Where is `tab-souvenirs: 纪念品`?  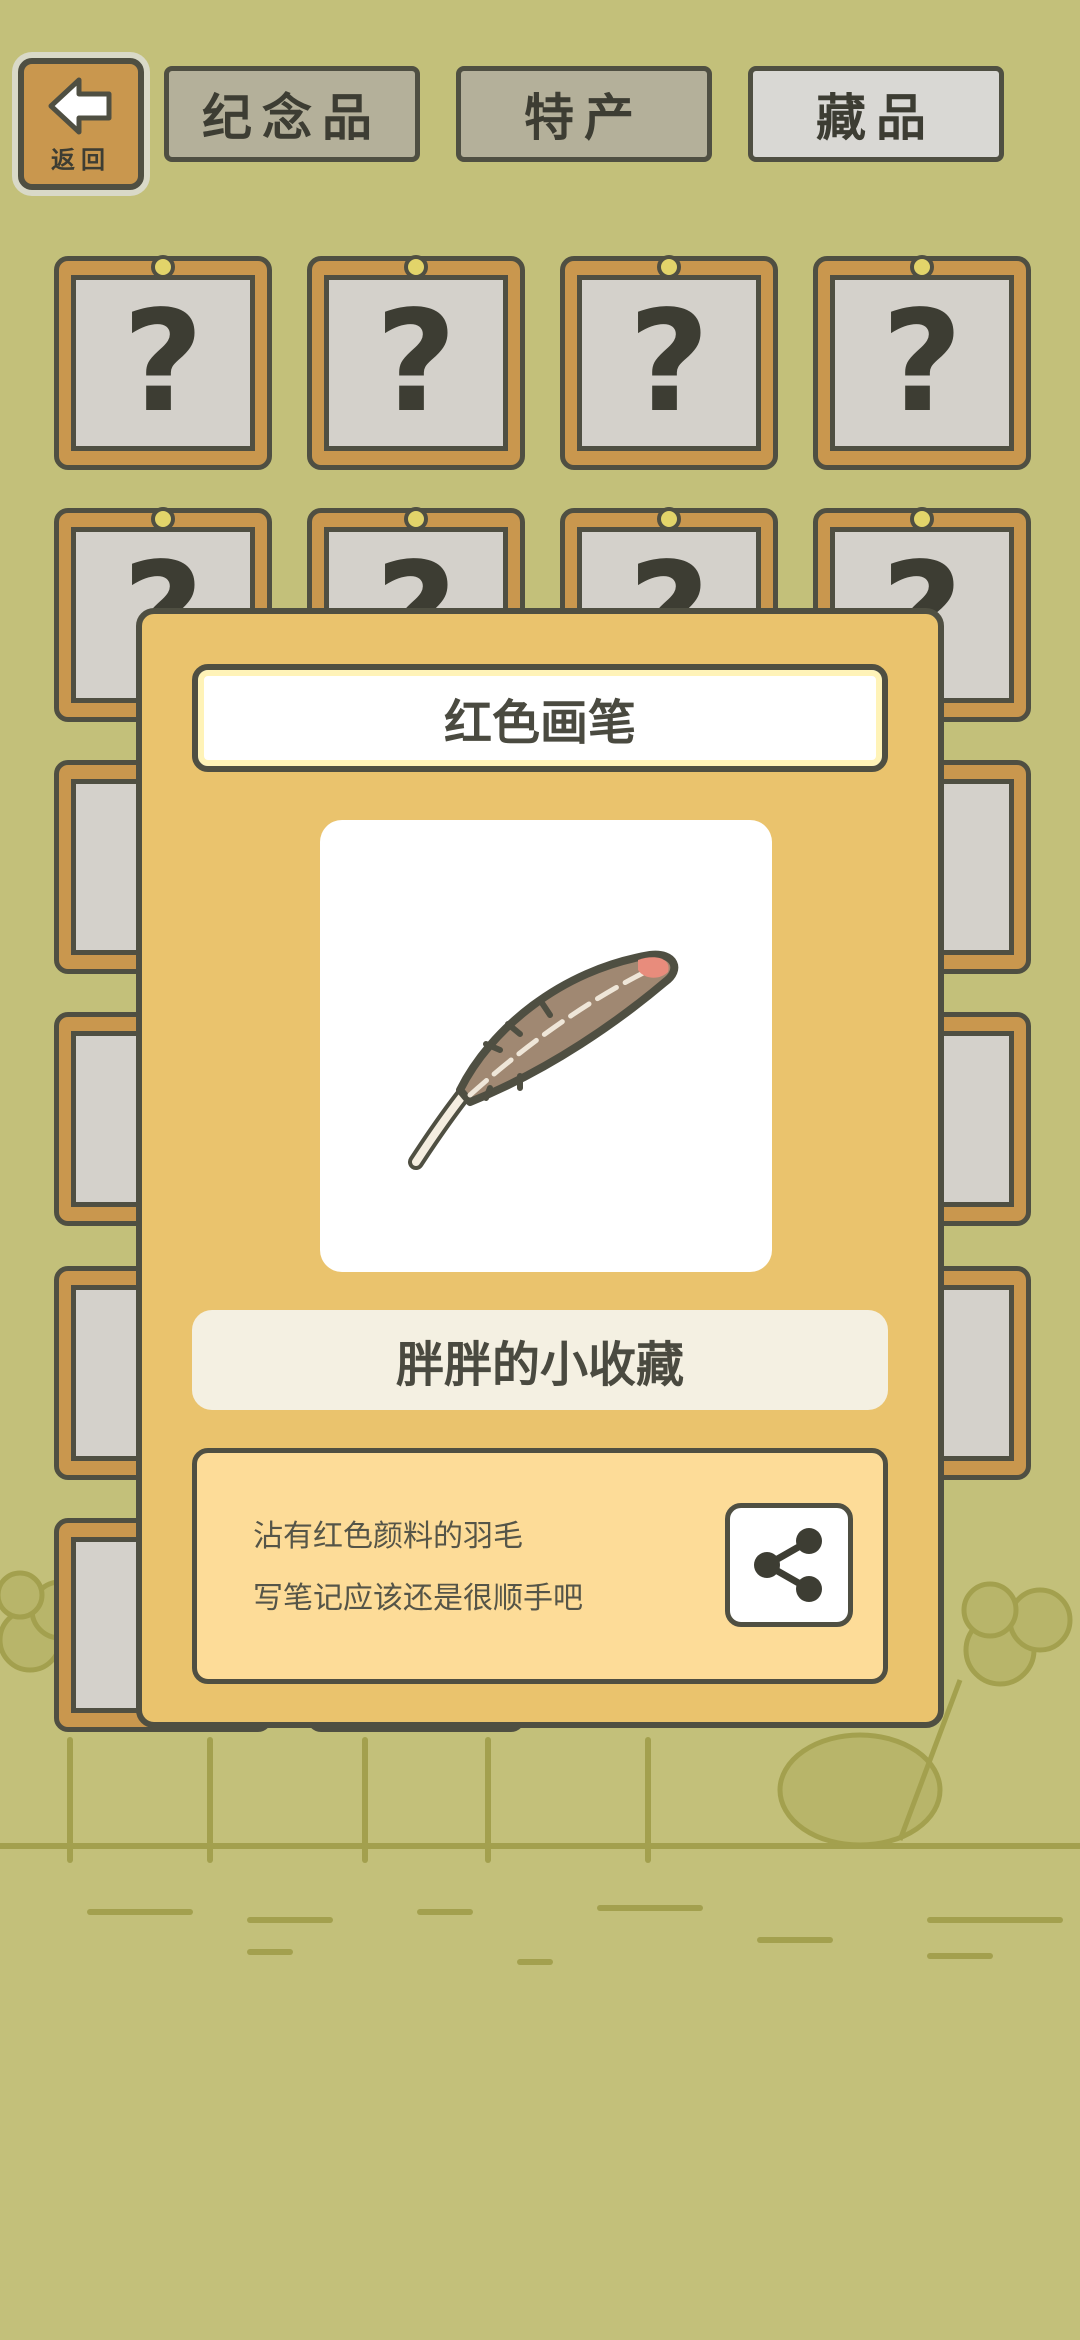
tab-souvenirs: 纪念品 is located at coordinates (292, 114).